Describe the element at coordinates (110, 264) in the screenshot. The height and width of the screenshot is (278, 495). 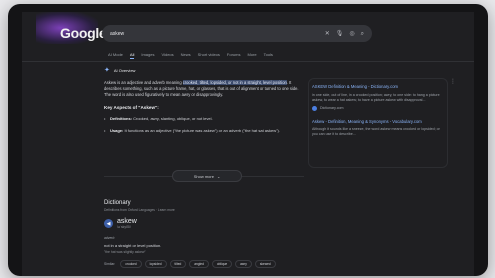
I see `synonyms-label: Similar:` at that location.